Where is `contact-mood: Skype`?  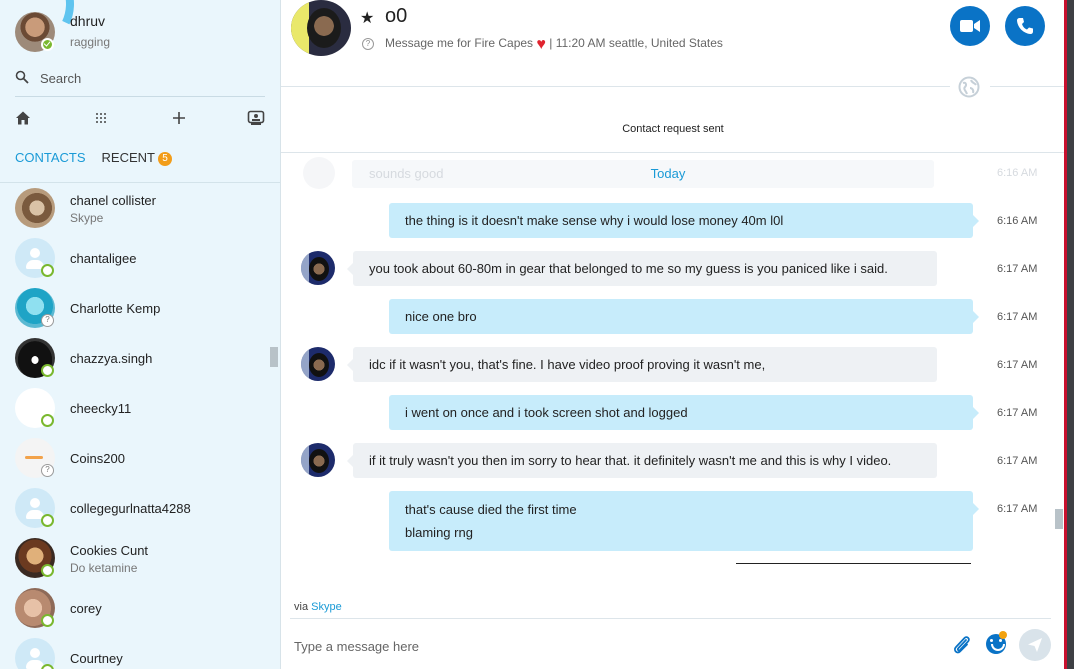 contact-mood: Skype is located at coordinates (87, 218).